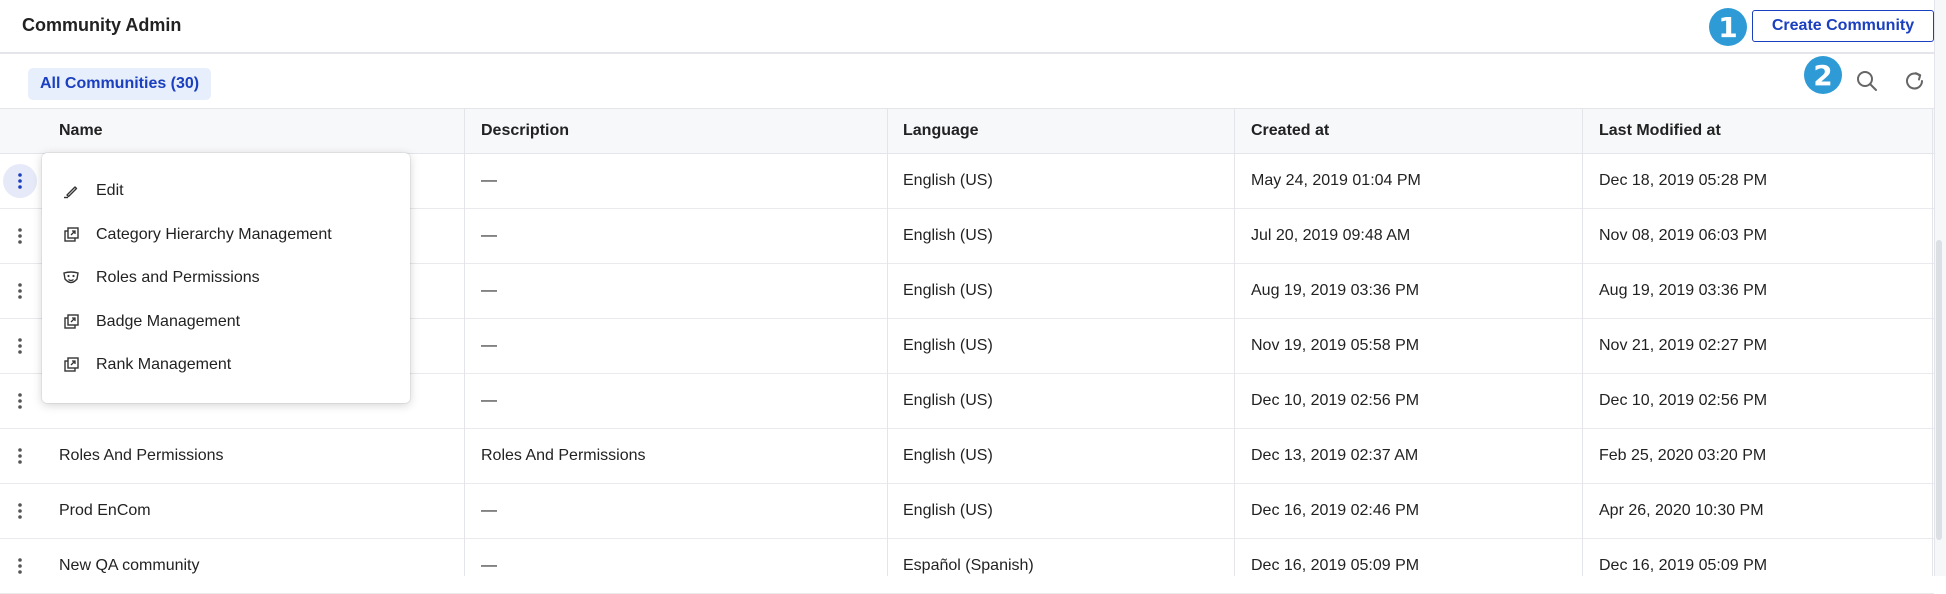 The image size is (1946, 594). Describe the element at coordinates (1331, 235) in the screenshot. I see `cell-created-at: Jul 20, 2019 09:48 AM` at that location.